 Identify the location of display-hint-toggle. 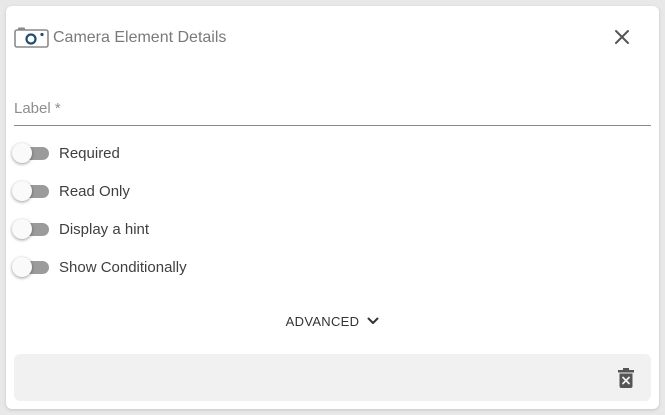
(31, 229).